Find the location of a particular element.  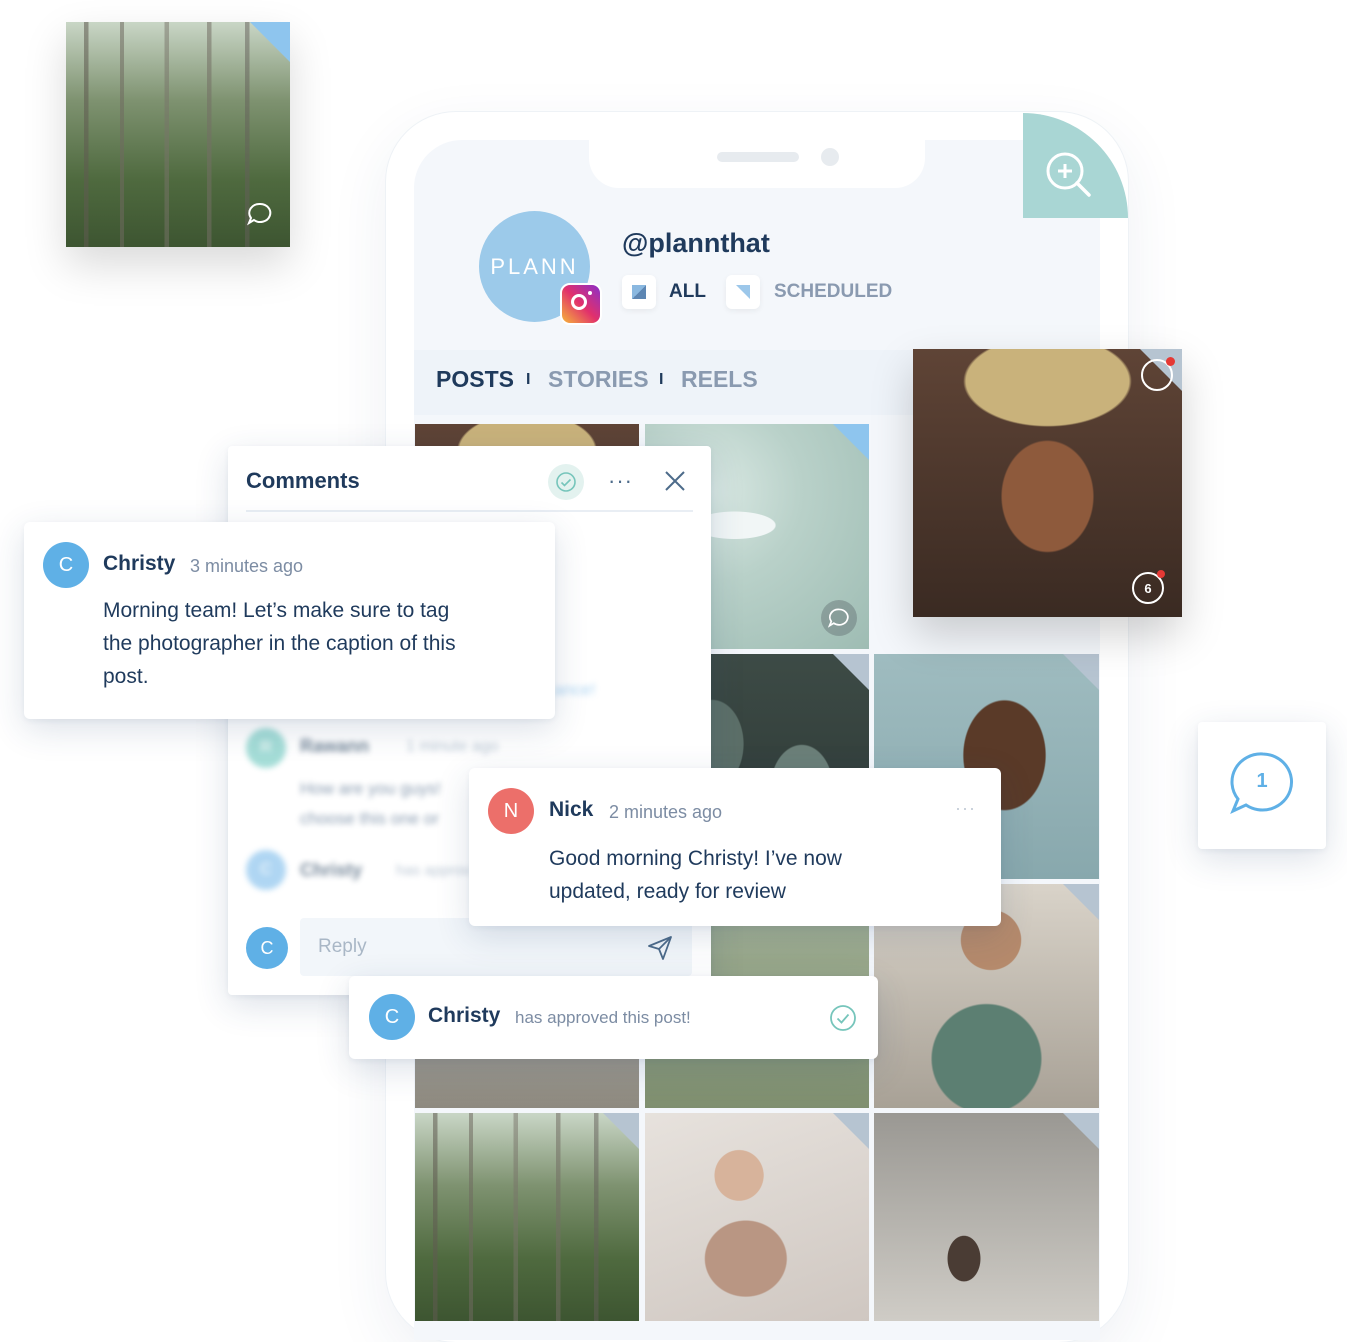

comment-count-badge: 1 is located at coordinates (1262, 781).